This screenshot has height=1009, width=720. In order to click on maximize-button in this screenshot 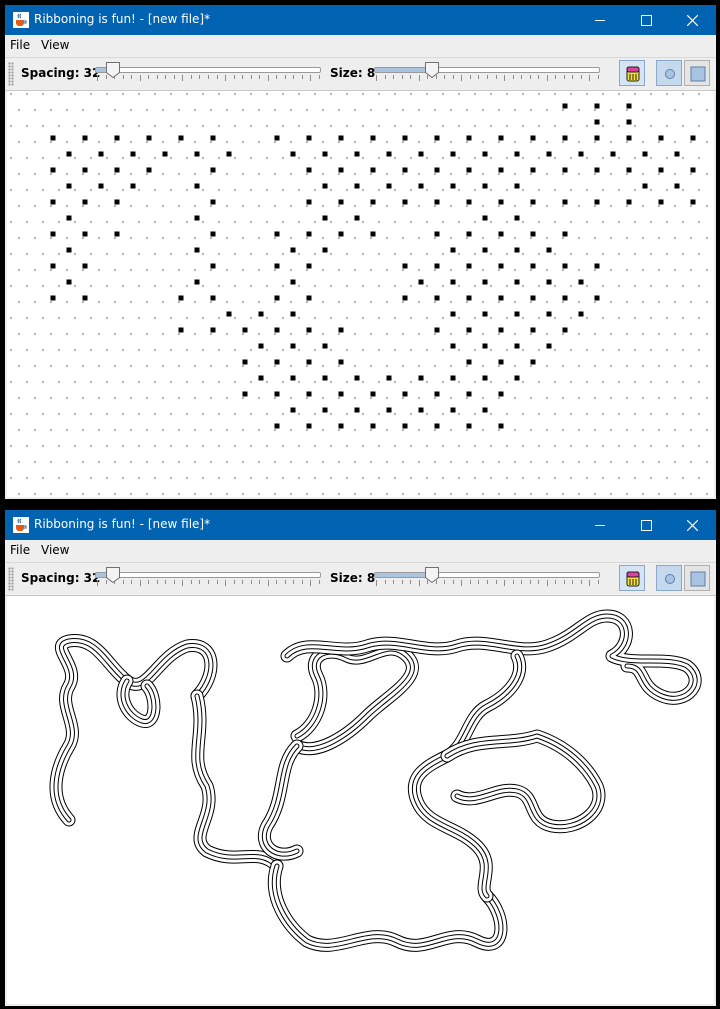, I will do `click(646, 525)`.